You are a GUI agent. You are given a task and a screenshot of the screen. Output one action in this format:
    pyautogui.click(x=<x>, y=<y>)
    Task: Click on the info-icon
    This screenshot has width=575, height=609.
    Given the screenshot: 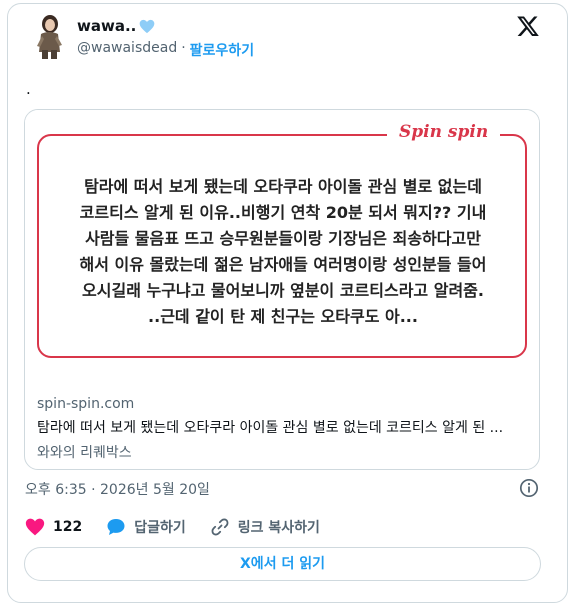 What is the action you would take?
    pyautogui.click(x=529, y=488)
    